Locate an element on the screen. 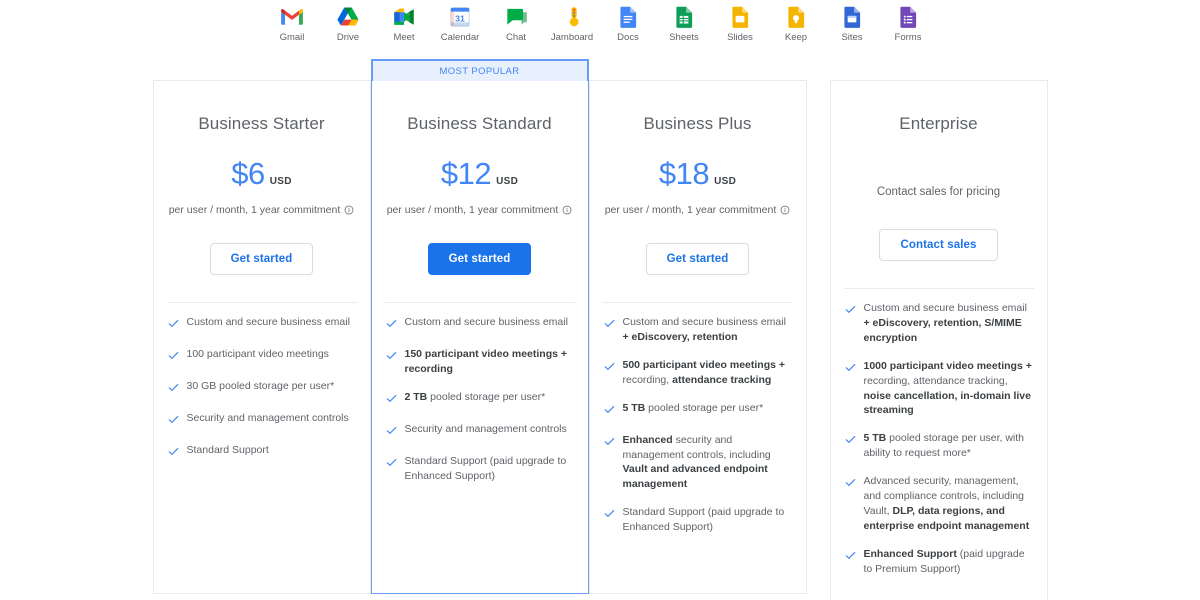 The height and width of the screenshot is (600, 1200). svg-text: 31 is located at coordinates (460, 19).